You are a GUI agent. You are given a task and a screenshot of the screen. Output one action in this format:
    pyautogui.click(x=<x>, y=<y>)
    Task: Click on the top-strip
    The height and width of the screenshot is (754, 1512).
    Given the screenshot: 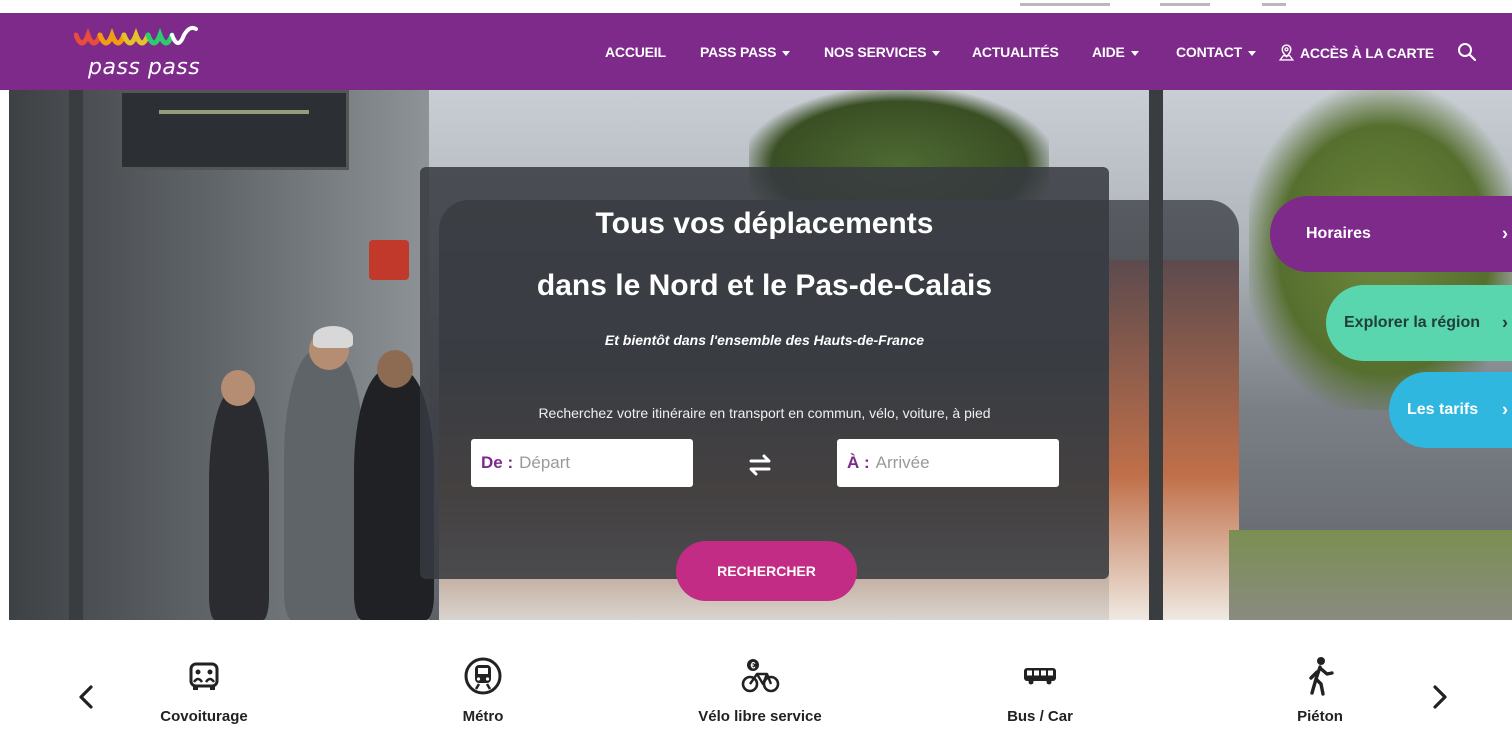 What is the action you would take?
    pyautogui.click(x=756, y=6)
    